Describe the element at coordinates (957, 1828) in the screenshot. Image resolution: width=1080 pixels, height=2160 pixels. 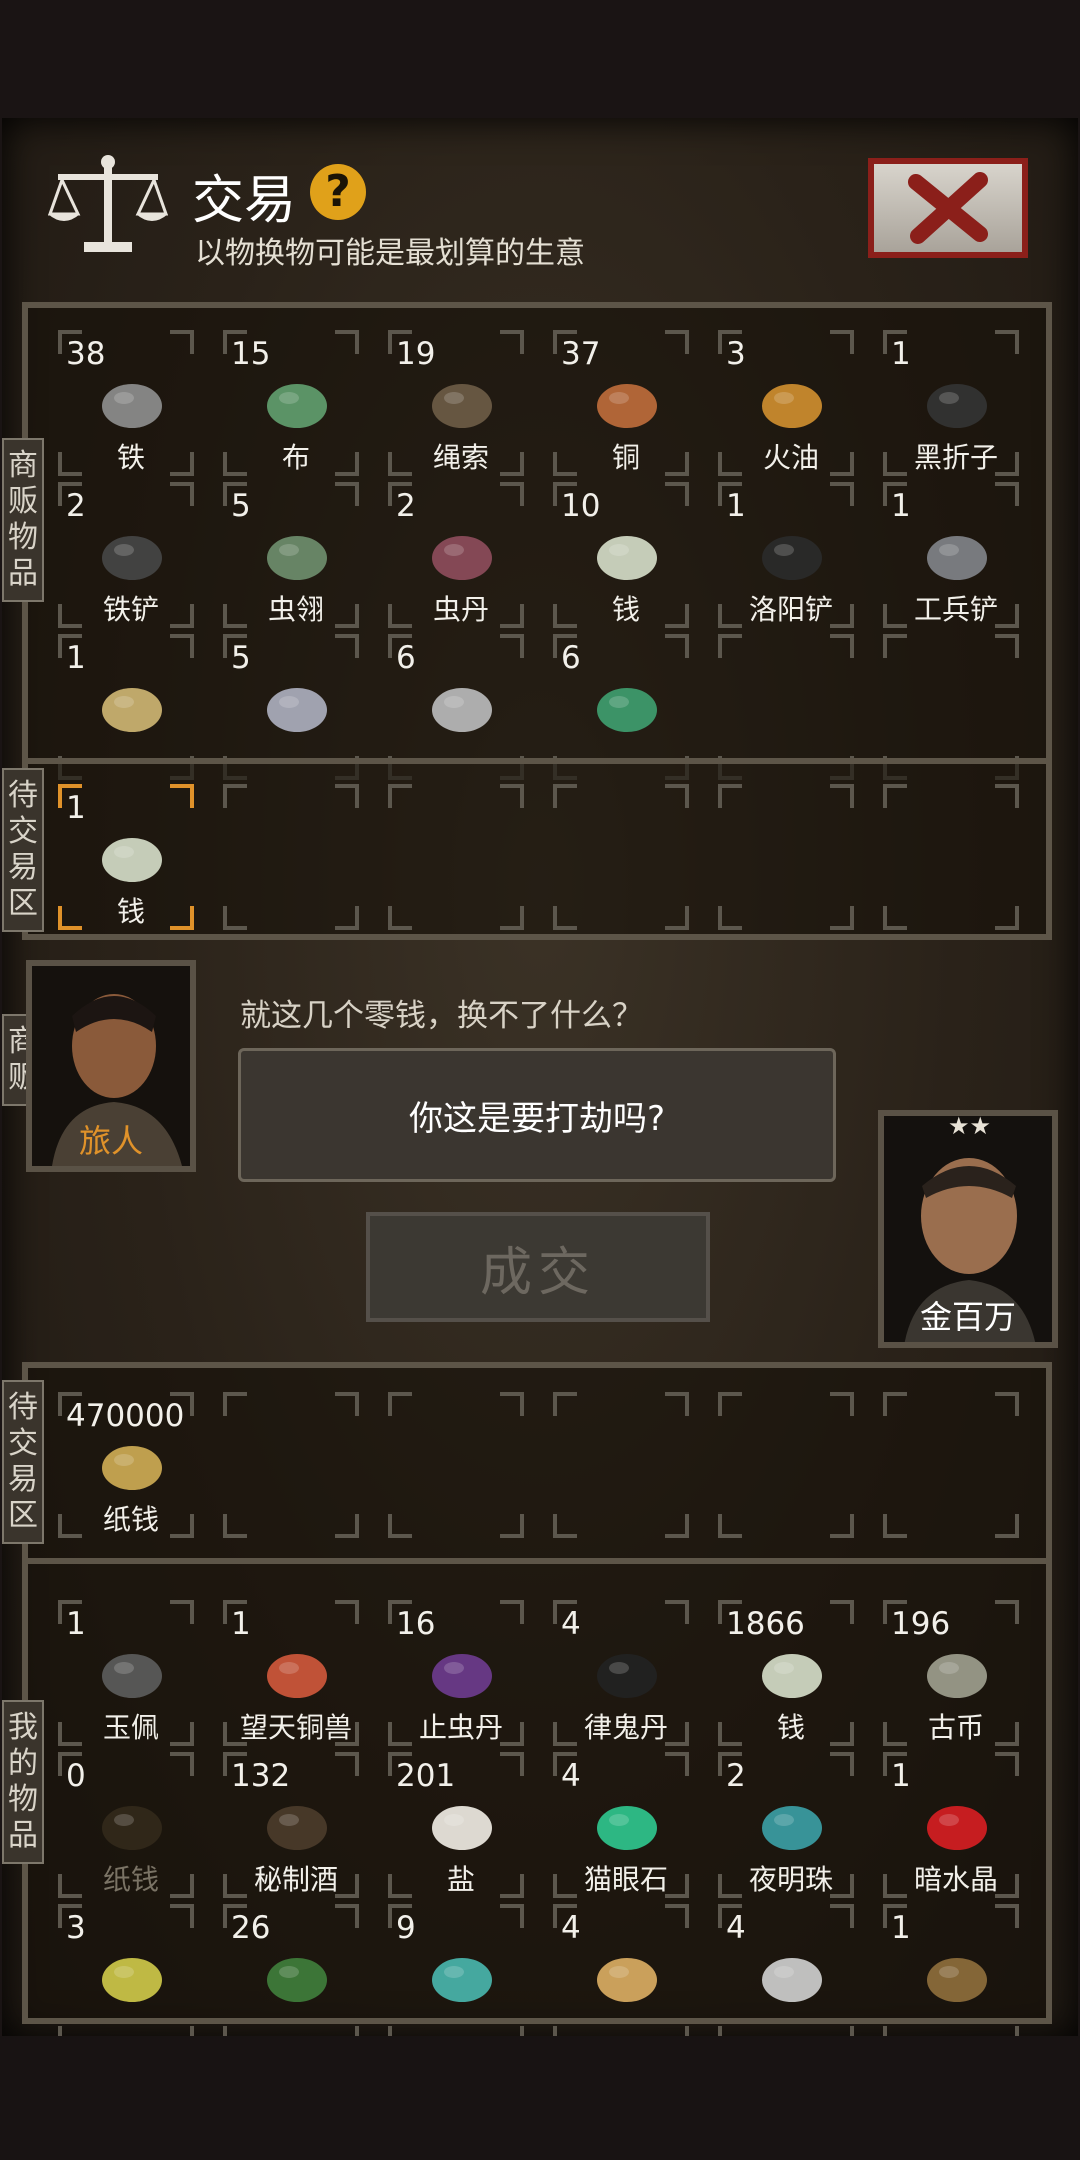
I see `dark-crystal-icon` at that location.